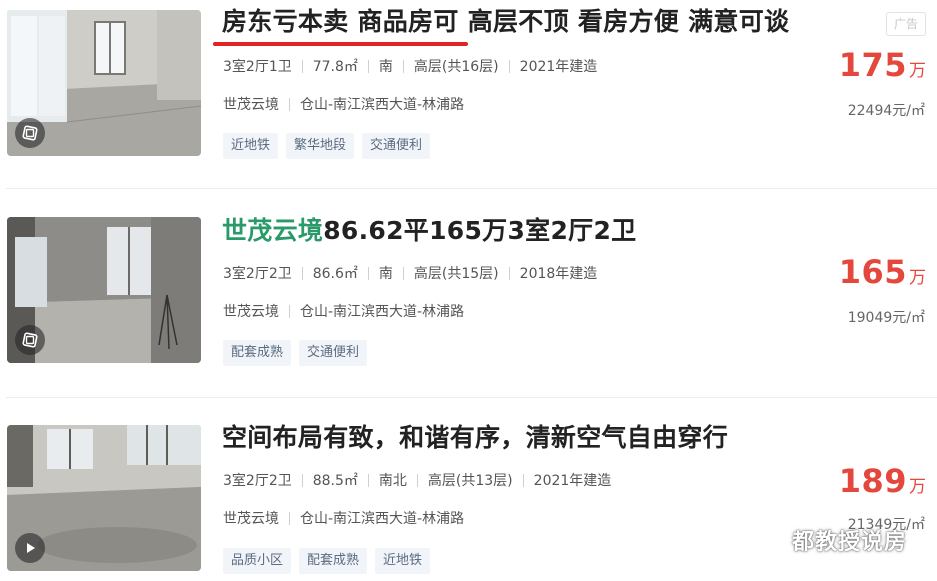 This screenshot has height=581, width=937. I want to click on tag-list: 品质小区 配套成熟 近地铁, so click(327, 561).